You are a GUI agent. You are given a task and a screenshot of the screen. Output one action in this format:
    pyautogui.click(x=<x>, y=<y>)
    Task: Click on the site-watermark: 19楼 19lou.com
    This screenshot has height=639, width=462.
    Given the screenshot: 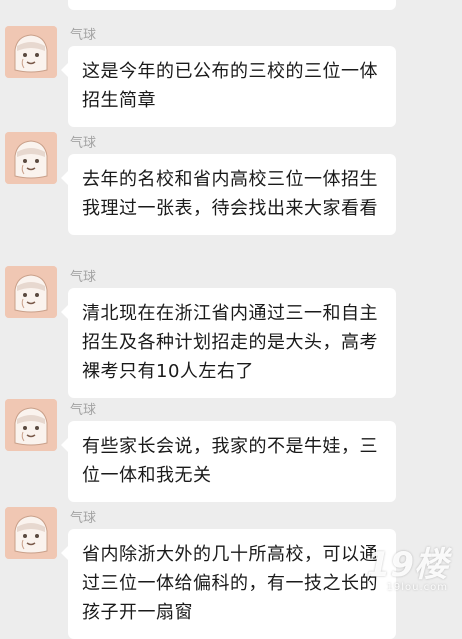 What is the action you would take?
    pyautogui.click(x=407, y=571)
    